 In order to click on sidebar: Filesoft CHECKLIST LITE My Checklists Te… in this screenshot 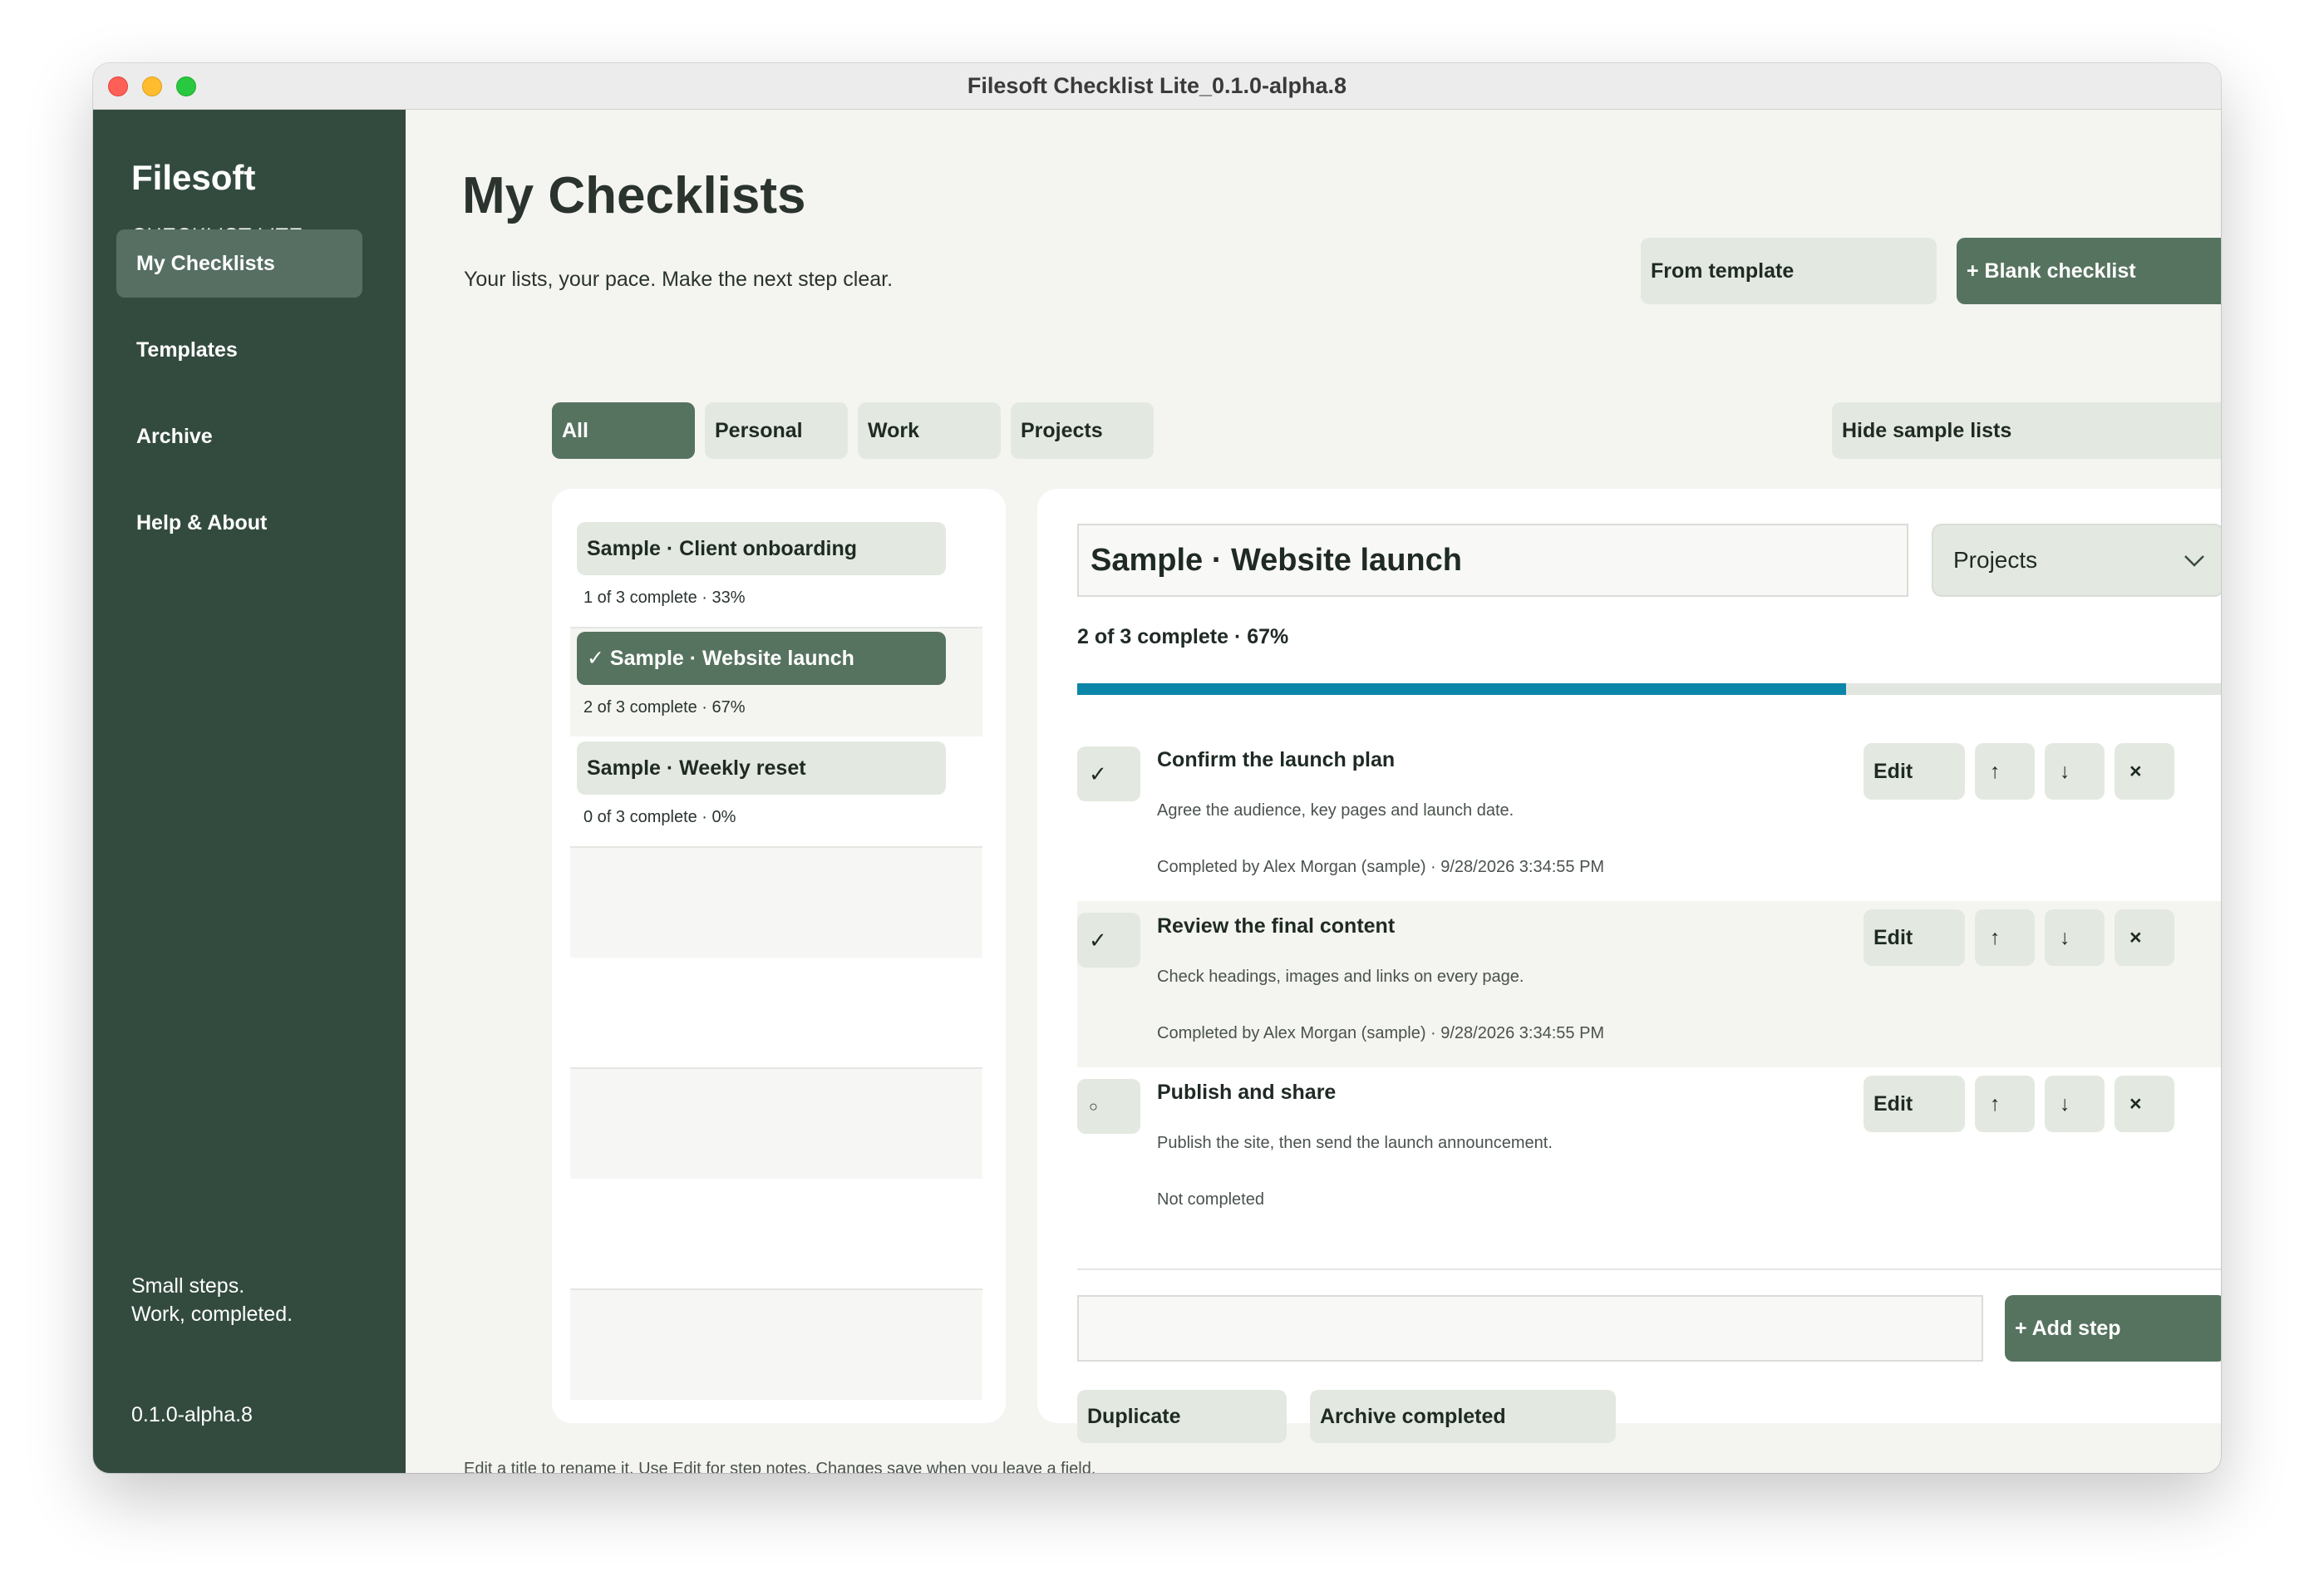, I will do `click(249, 791)`.